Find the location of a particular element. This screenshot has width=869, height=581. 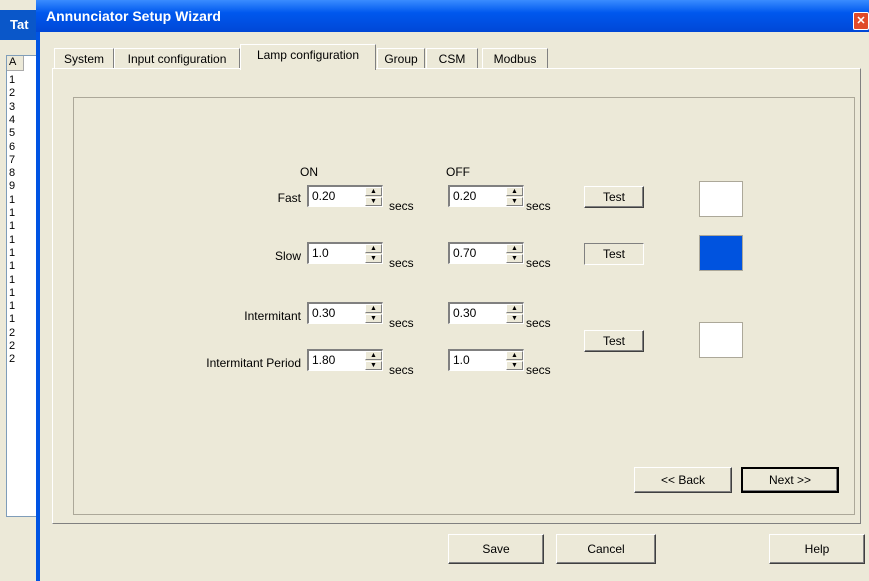

fast-on-value: 0.20 is located at coordinates (323, 196).